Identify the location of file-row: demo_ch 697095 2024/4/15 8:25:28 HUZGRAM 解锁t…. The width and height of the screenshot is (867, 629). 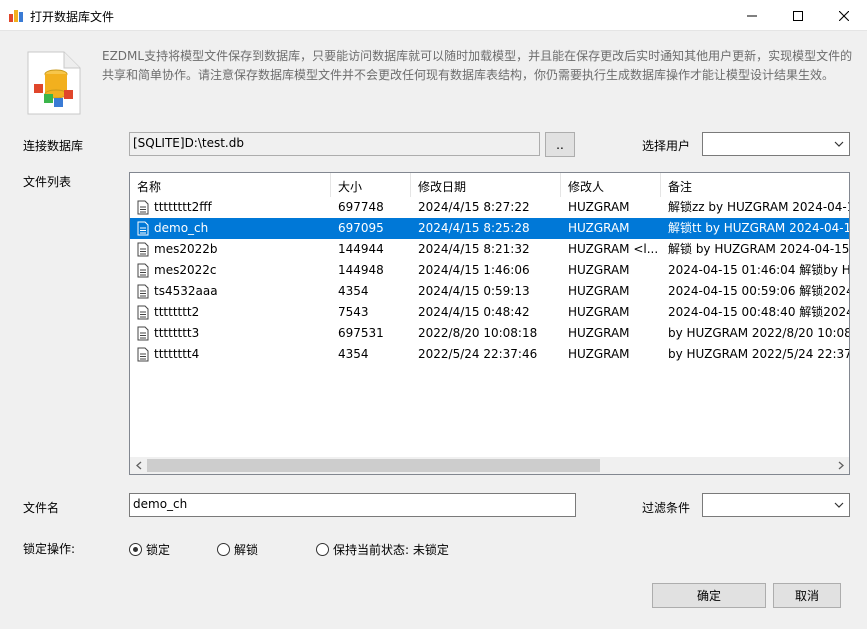
(489, 228).